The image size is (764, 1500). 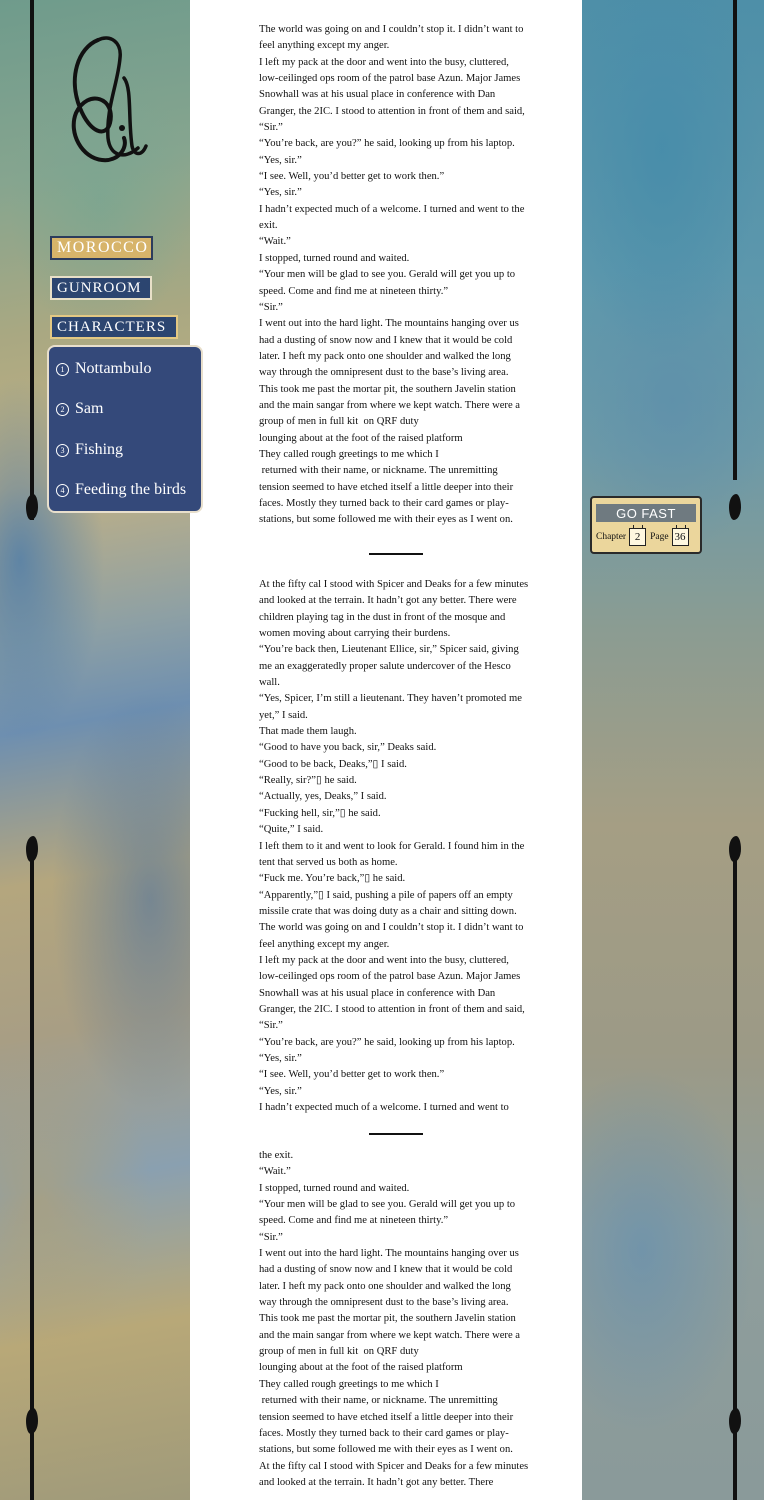 I want to click on right-rail-top, so click(x=735, y=240).